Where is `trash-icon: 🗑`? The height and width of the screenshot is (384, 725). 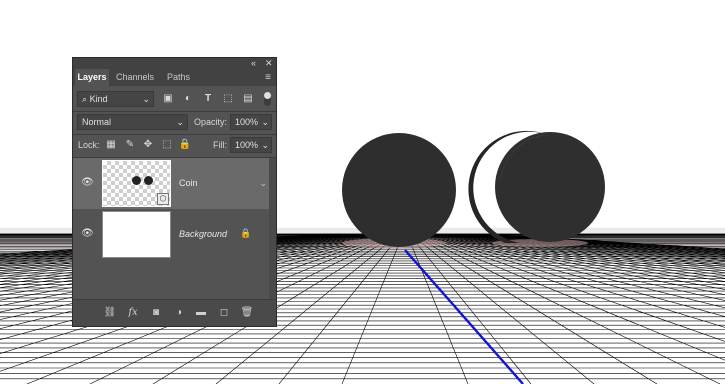
trash-icon: 🗑 is located at coordinates (247, 313).